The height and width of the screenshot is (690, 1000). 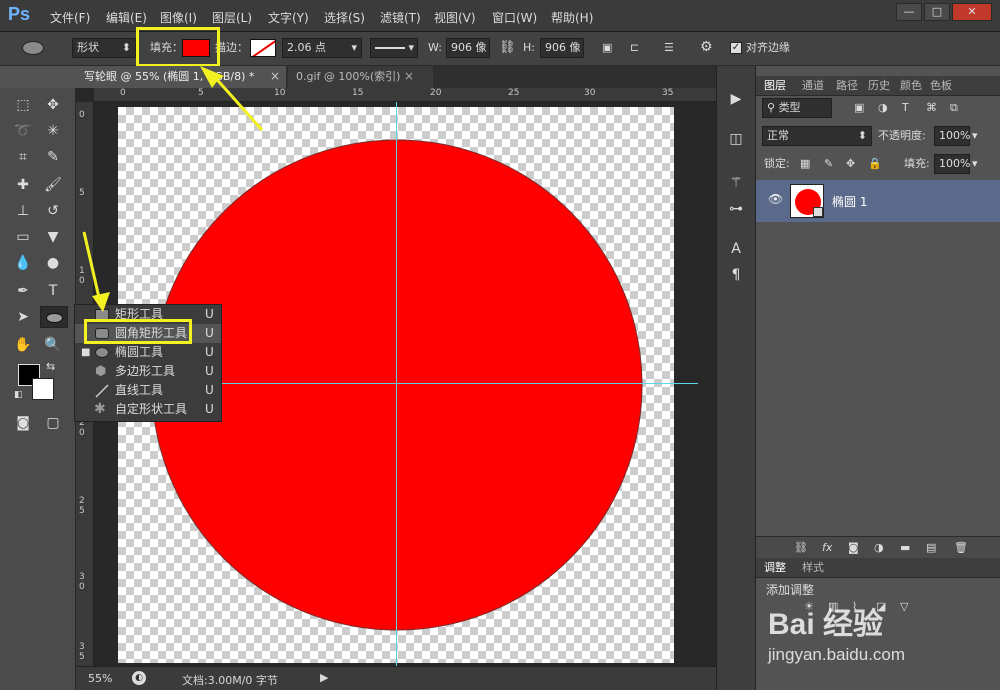 I want to click on menu-window: 窗口(W), so click(x=514, y=17).